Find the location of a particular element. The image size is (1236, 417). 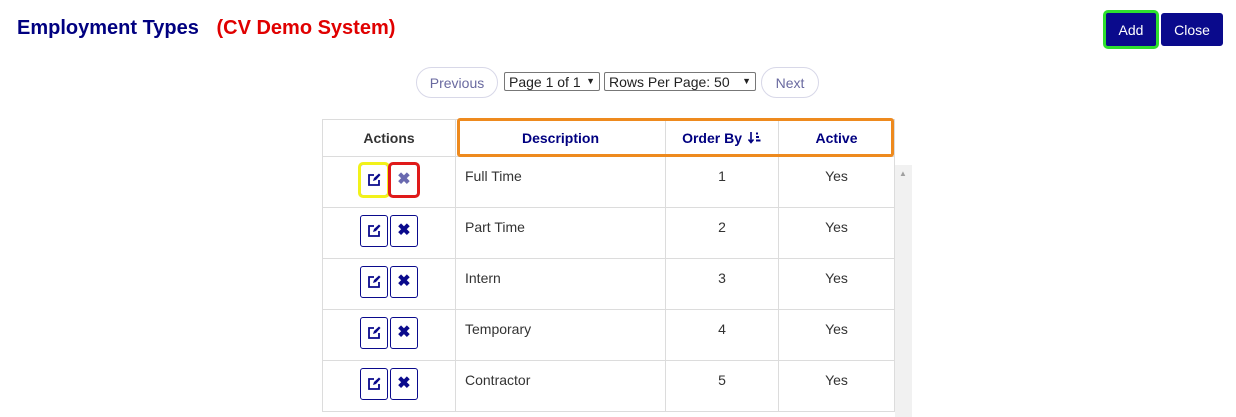

column-header-order-by: Order By is located at coordinates (722, 138).